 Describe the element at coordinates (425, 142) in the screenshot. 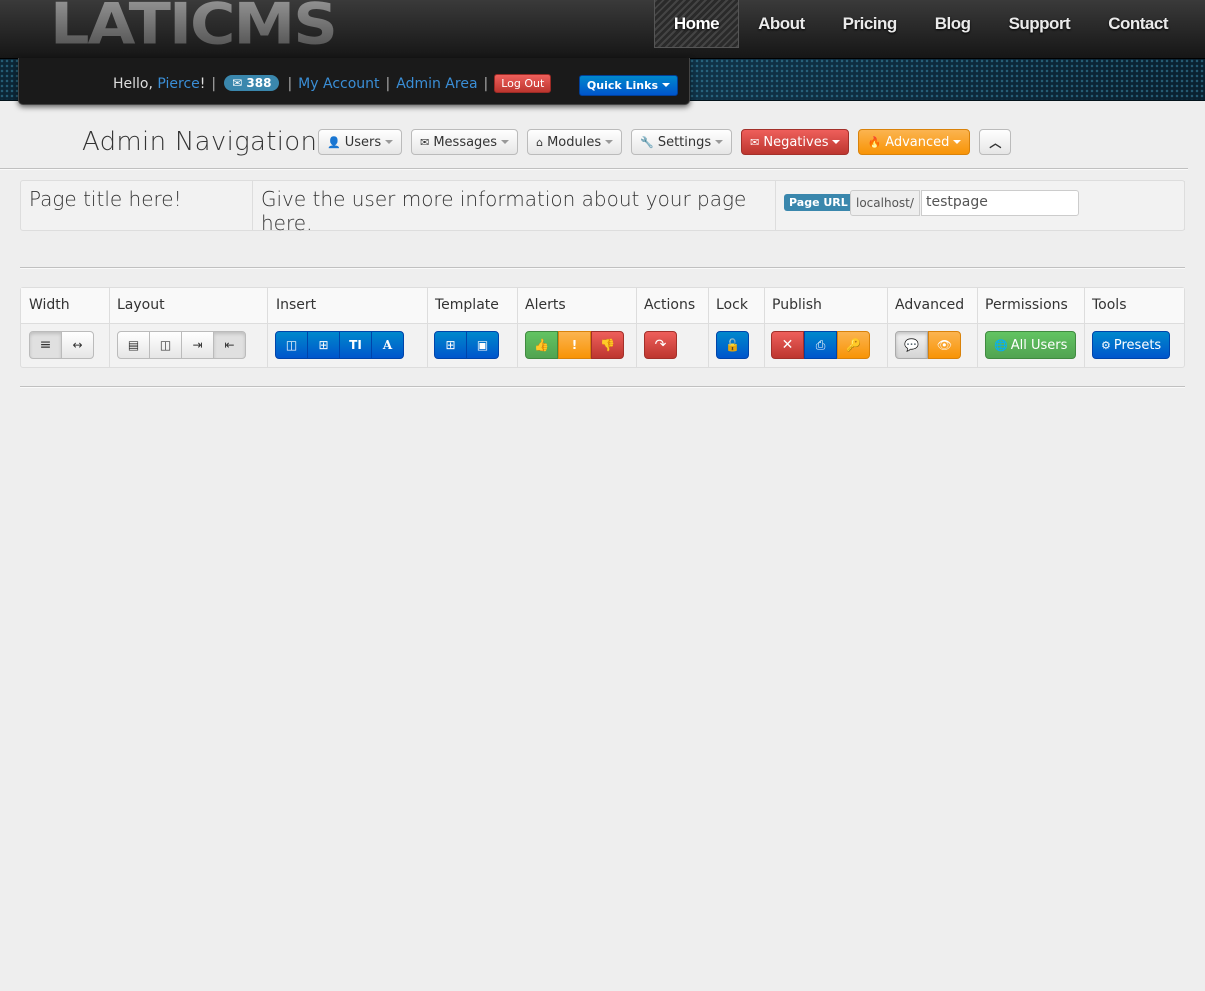

I see `envelope-icon: ✉` at that location.